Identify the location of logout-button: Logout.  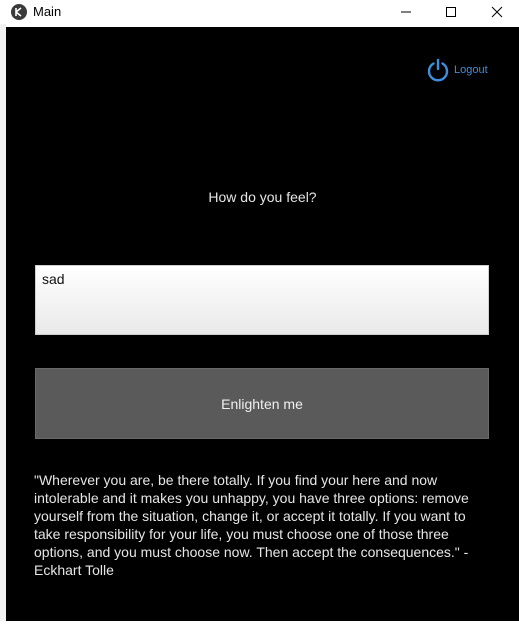
(457, 70).